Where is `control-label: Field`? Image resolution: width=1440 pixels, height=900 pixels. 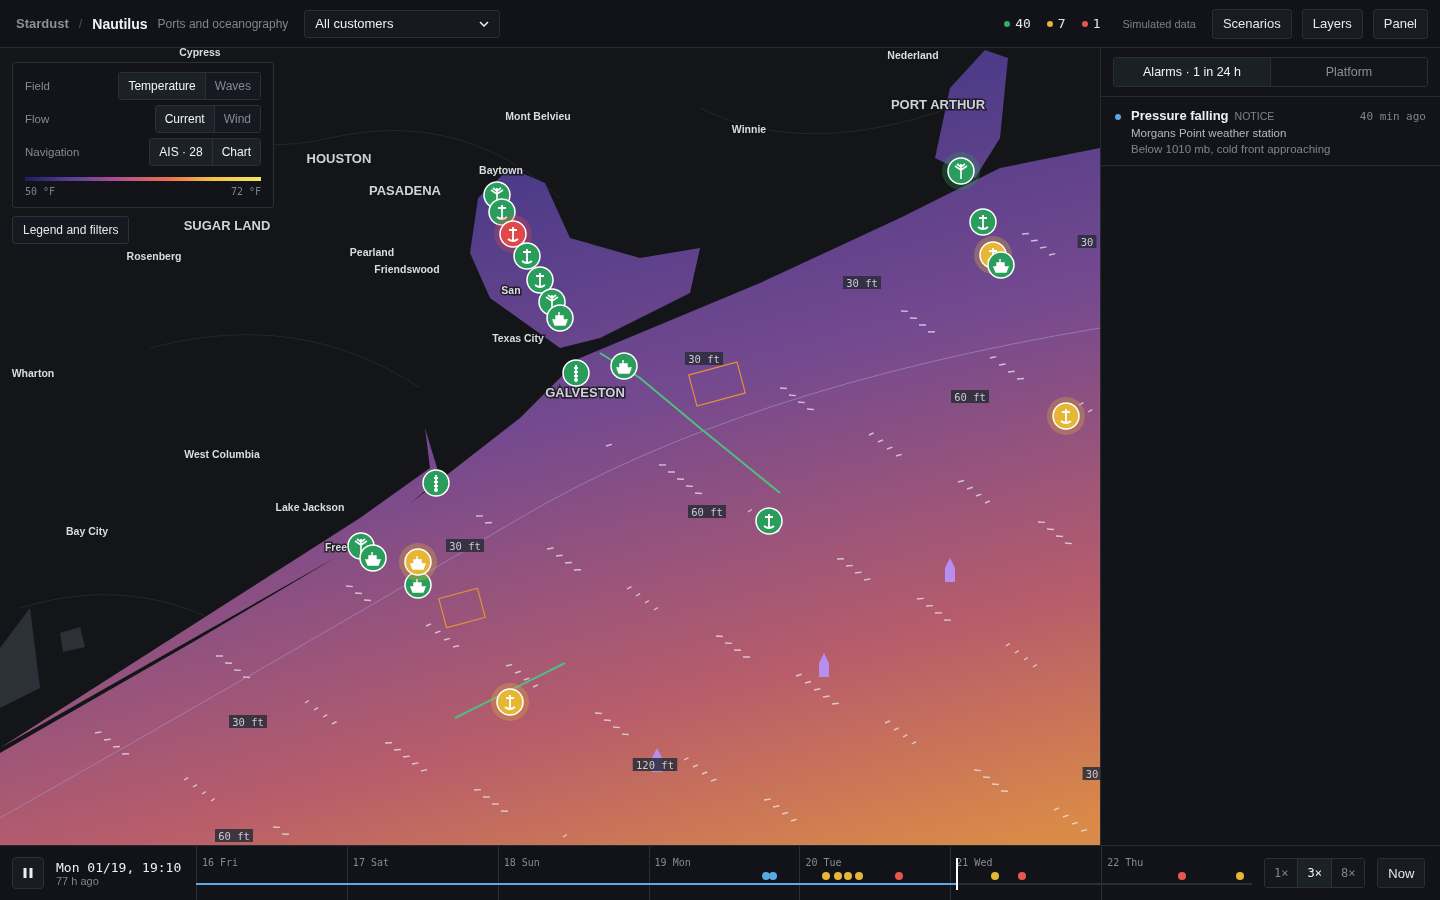
control-label: Field is located at coordinates (37, 86).